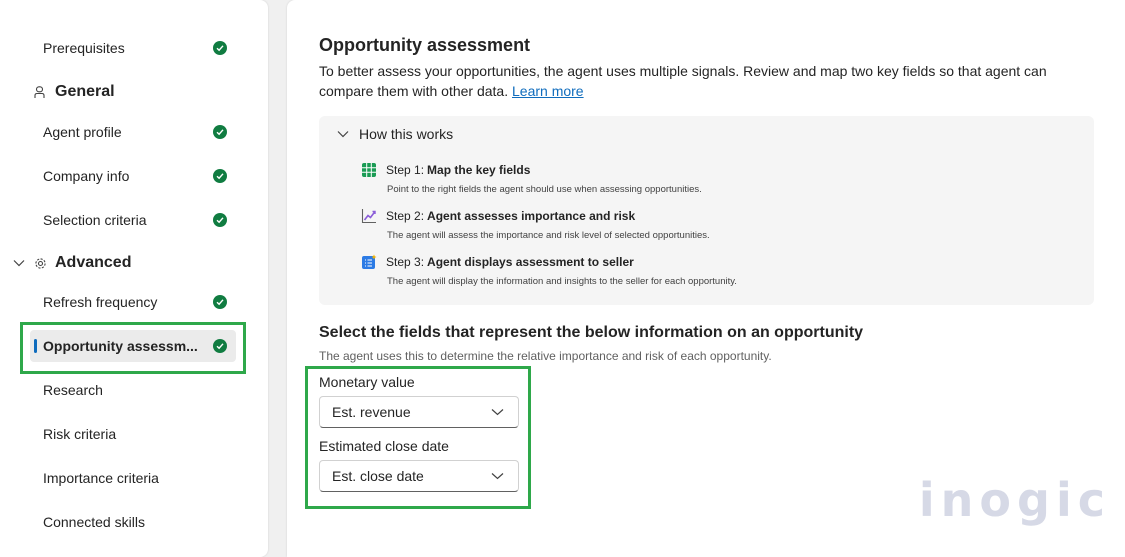 This screenshot has height=557, width=1125. Describe the element at coordinates (100, 302) in the screenshot. I see `sidebar-item-label: Refresh frequency` at that location.